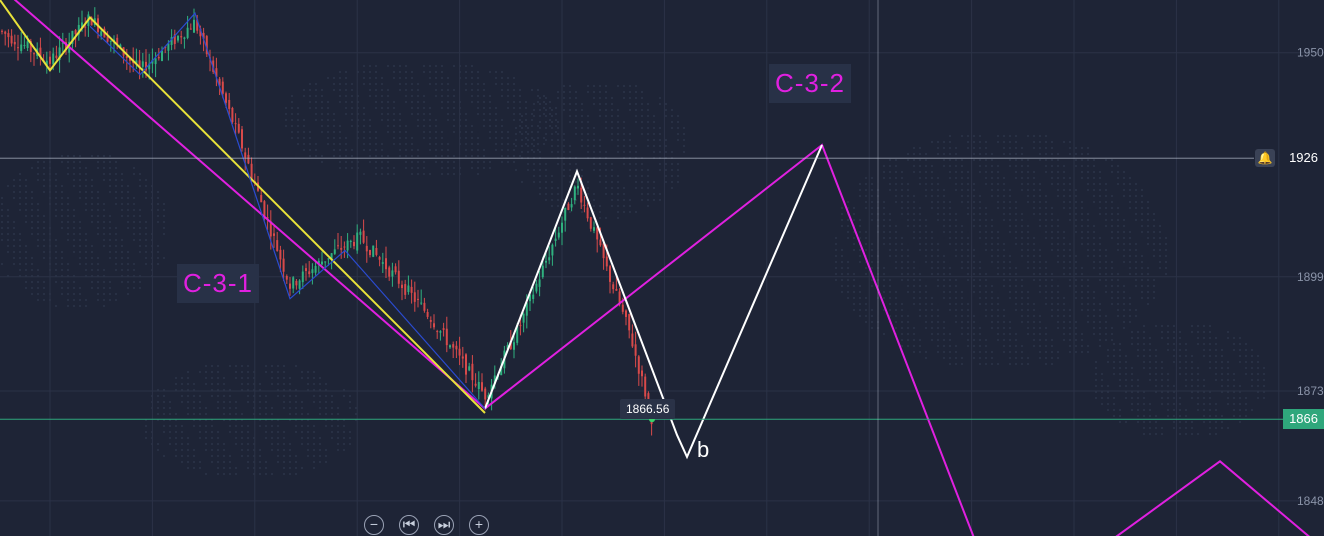 This screenshot has width=1324, height=536. What do you see at coordinates (1310, 53) in the screenshot?
I see `price-tick-label: 1950` at bounding box center [1310, 53].